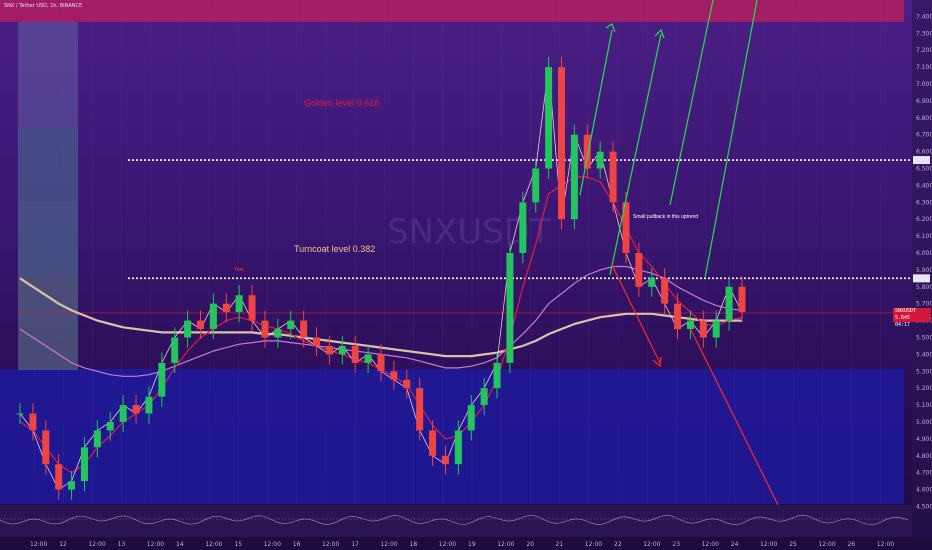 The height and width of the screenshot is (550, 932). What do you see at coordinates (924, 456) in the screenshot?
I see `y-axis-tick-label: 4.800` at bounding box center [924, 456].